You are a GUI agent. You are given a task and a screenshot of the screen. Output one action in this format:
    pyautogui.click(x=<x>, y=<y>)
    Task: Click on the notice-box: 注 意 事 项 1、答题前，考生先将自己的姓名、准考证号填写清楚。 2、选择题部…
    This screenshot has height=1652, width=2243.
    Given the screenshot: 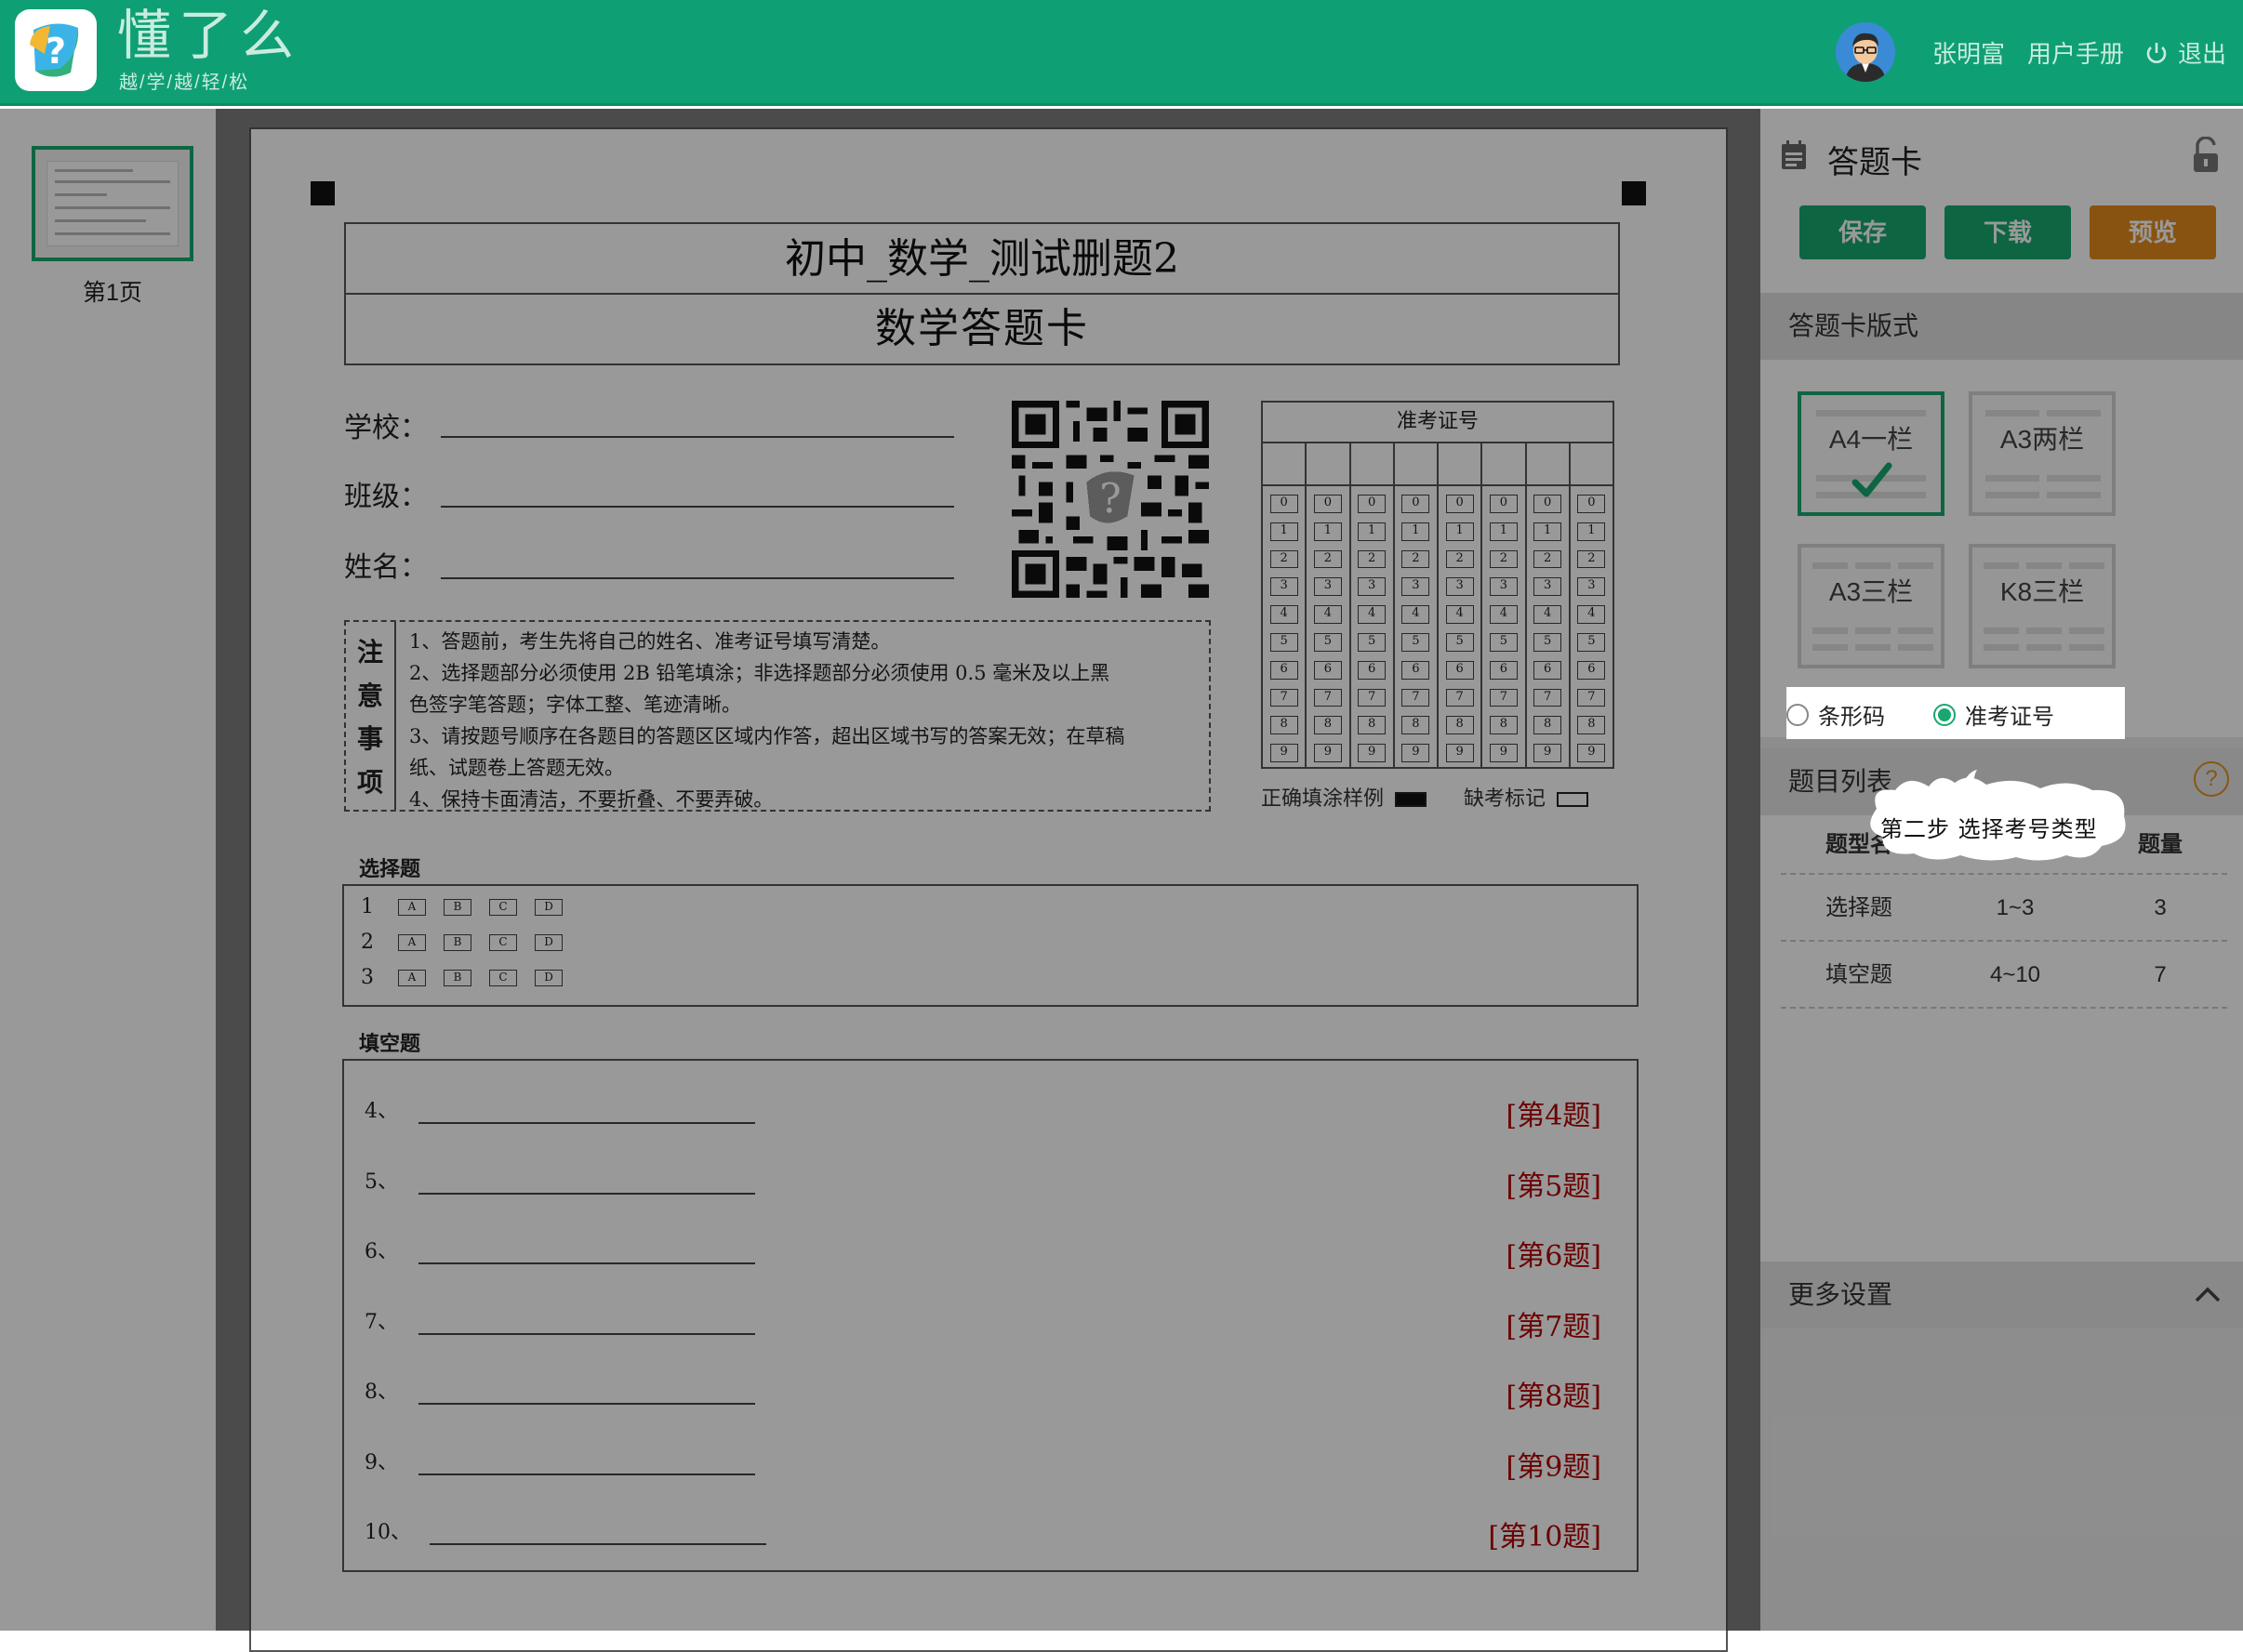 What is the action you would take?
    pyautogui.click(x=777, y=716)
    